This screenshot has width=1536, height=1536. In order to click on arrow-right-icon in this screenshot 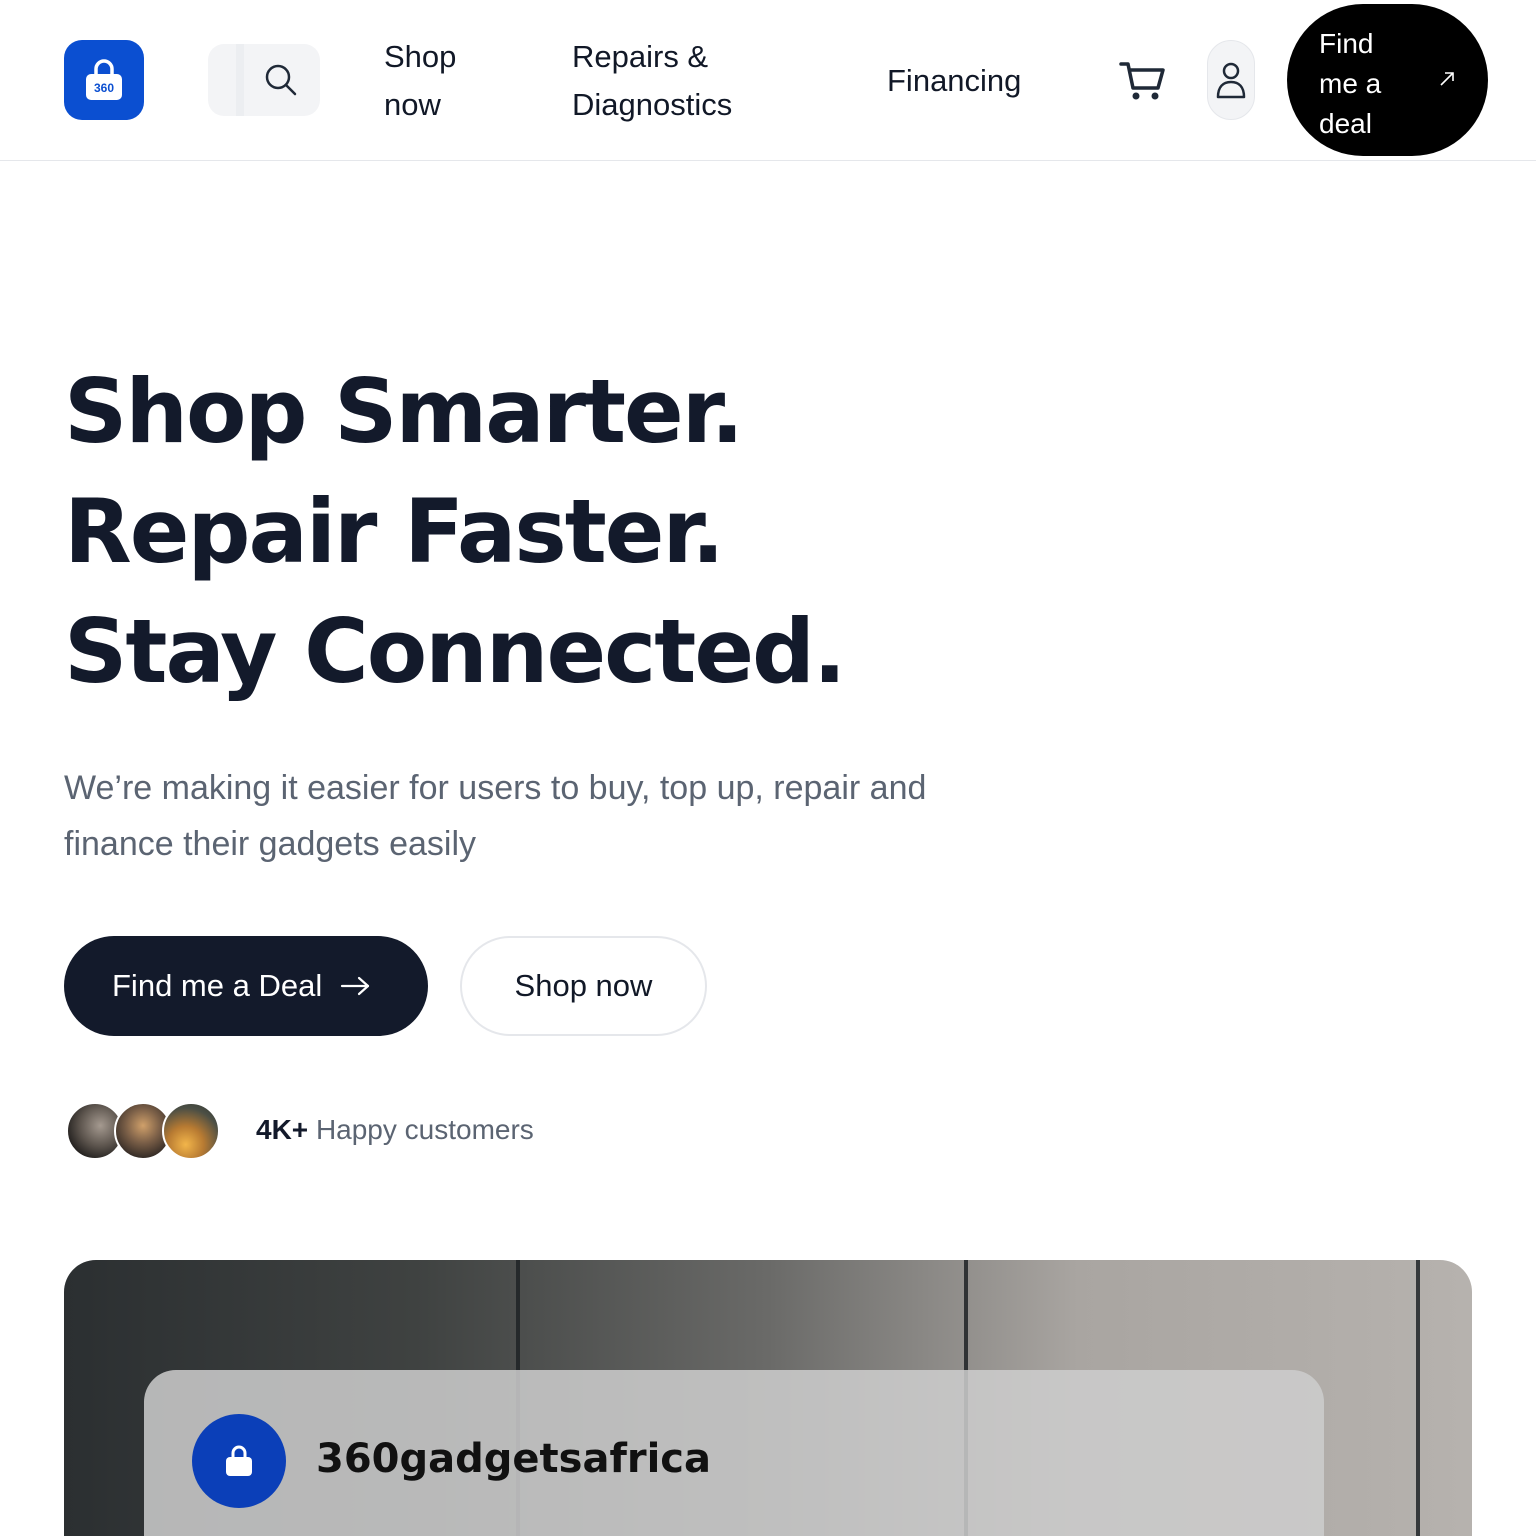, I will do `click(355, 986)`.